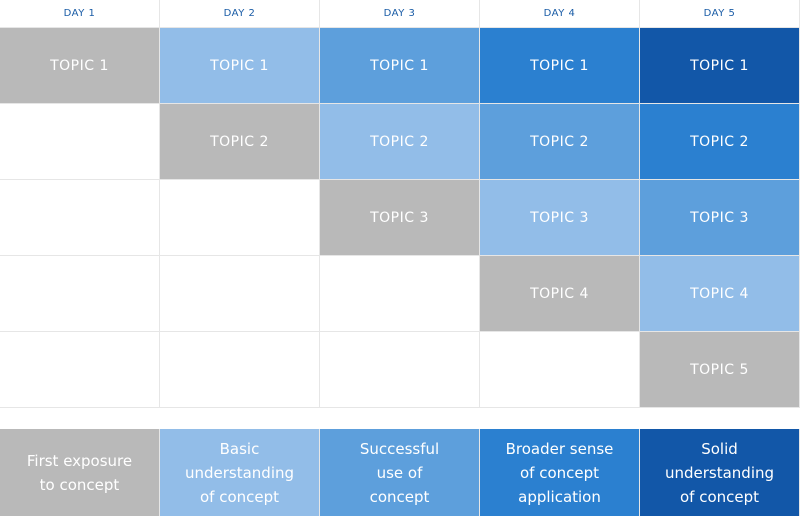  What do you see at coordinates (720, 472) in the screenshot?
I see `legend-item: Solid understanding of concept` at bounding box center [720, 472].